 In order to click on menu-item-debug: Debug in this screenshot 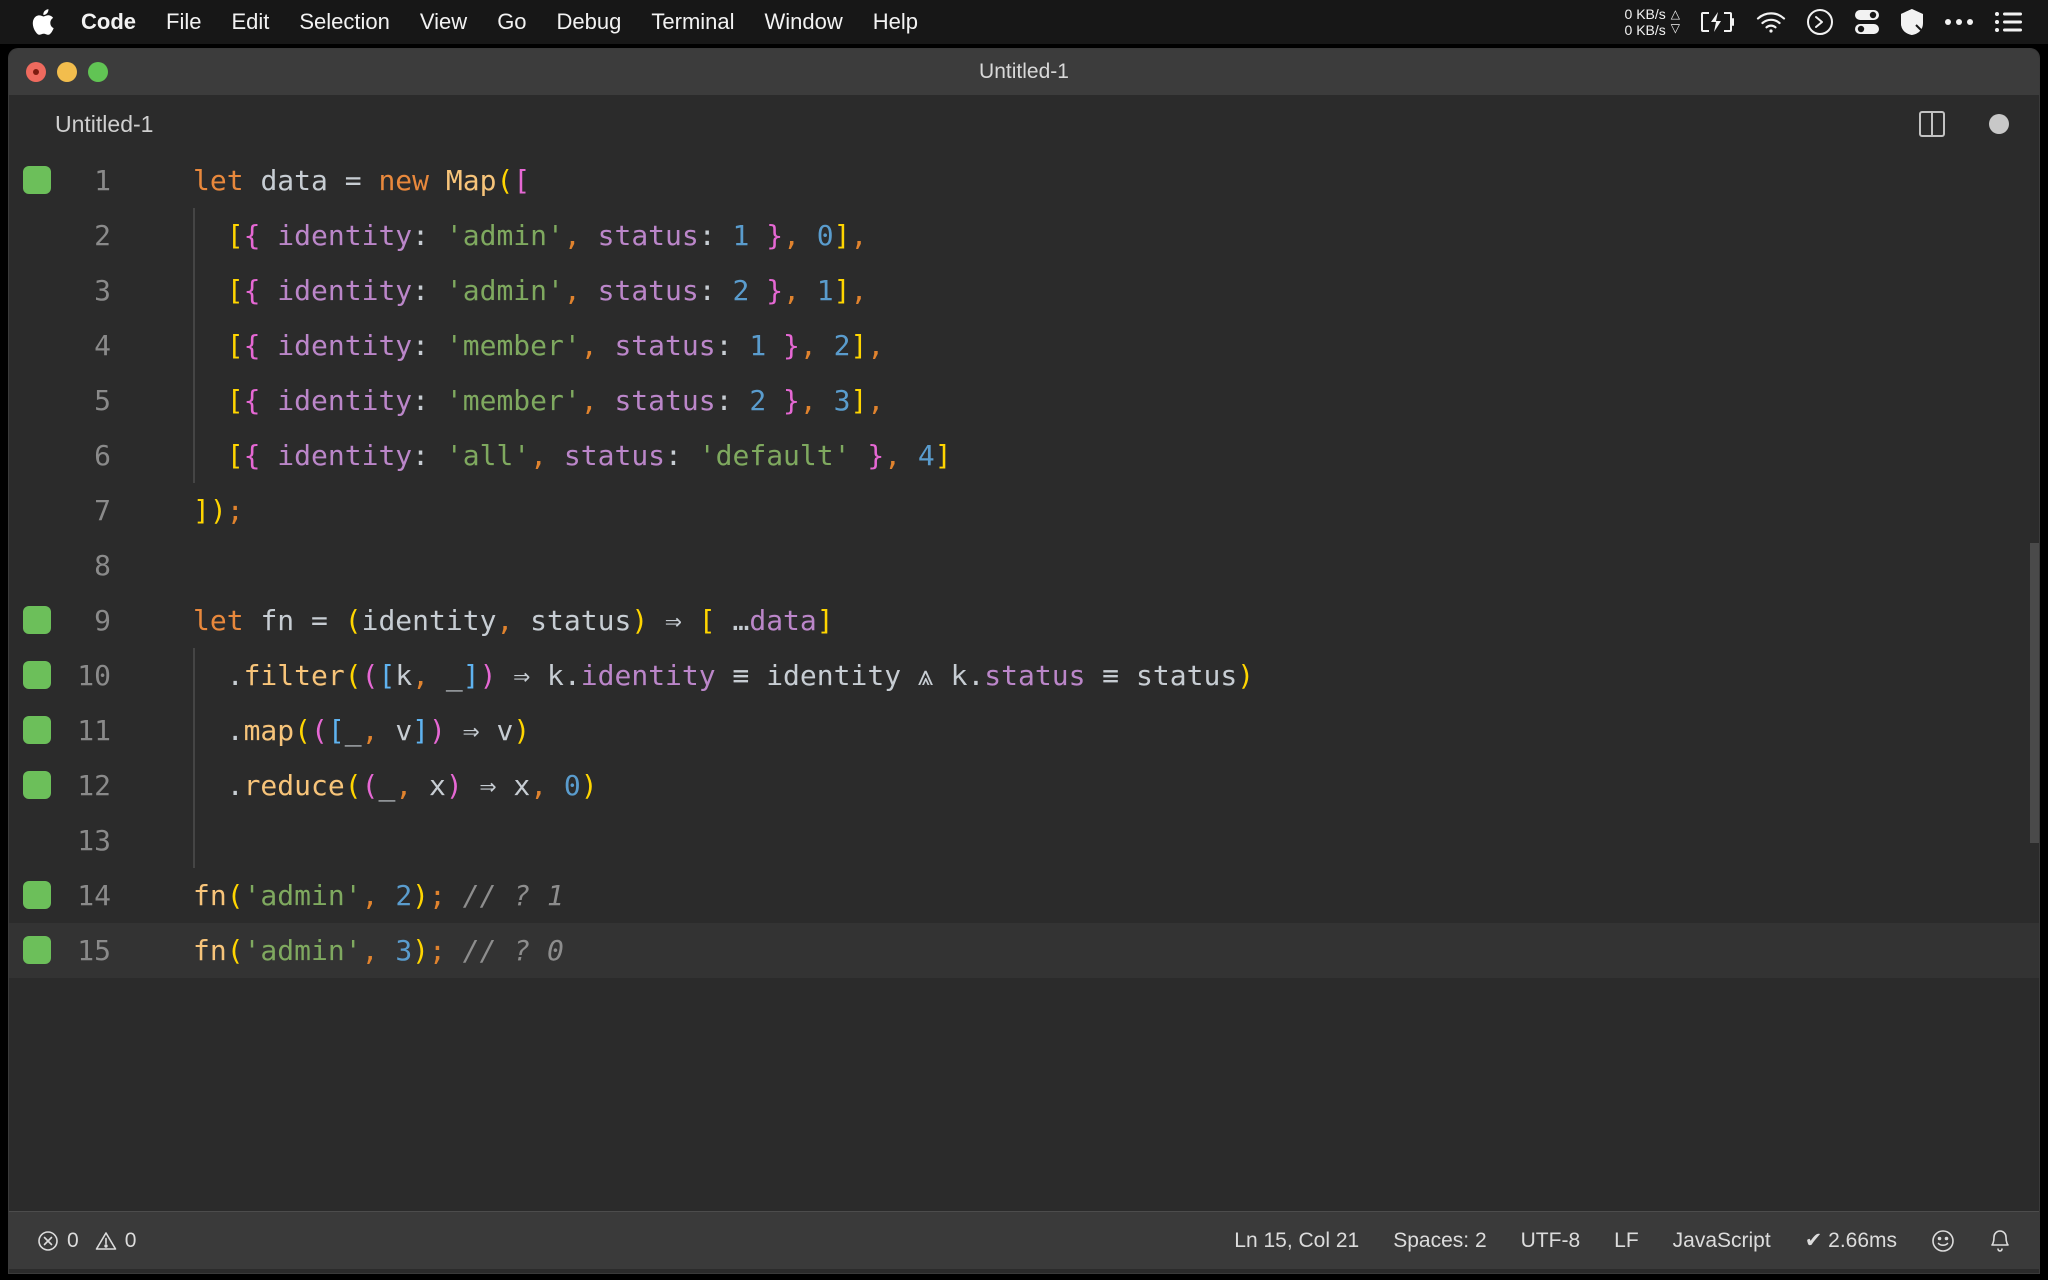, I will do `click(589, 22)`.